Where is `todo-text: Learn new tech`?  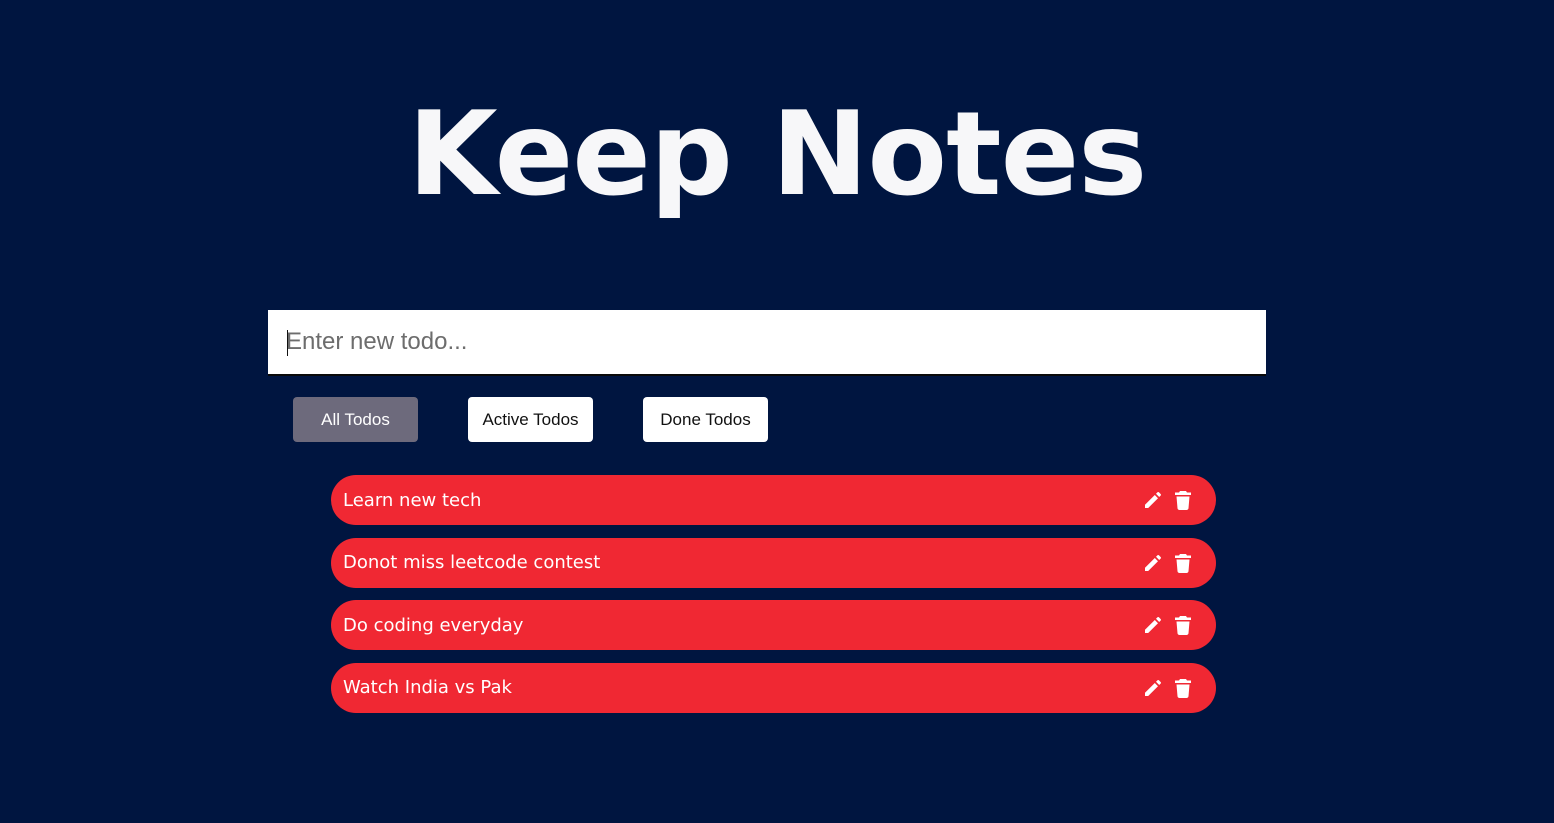
todo-text: Learn new tech is located at coordinates (412, 500).